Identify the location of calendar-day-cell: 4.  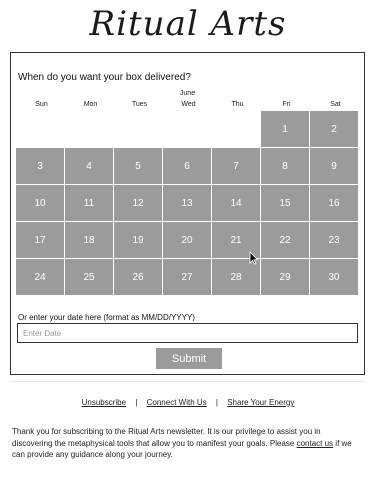
(89, 166).